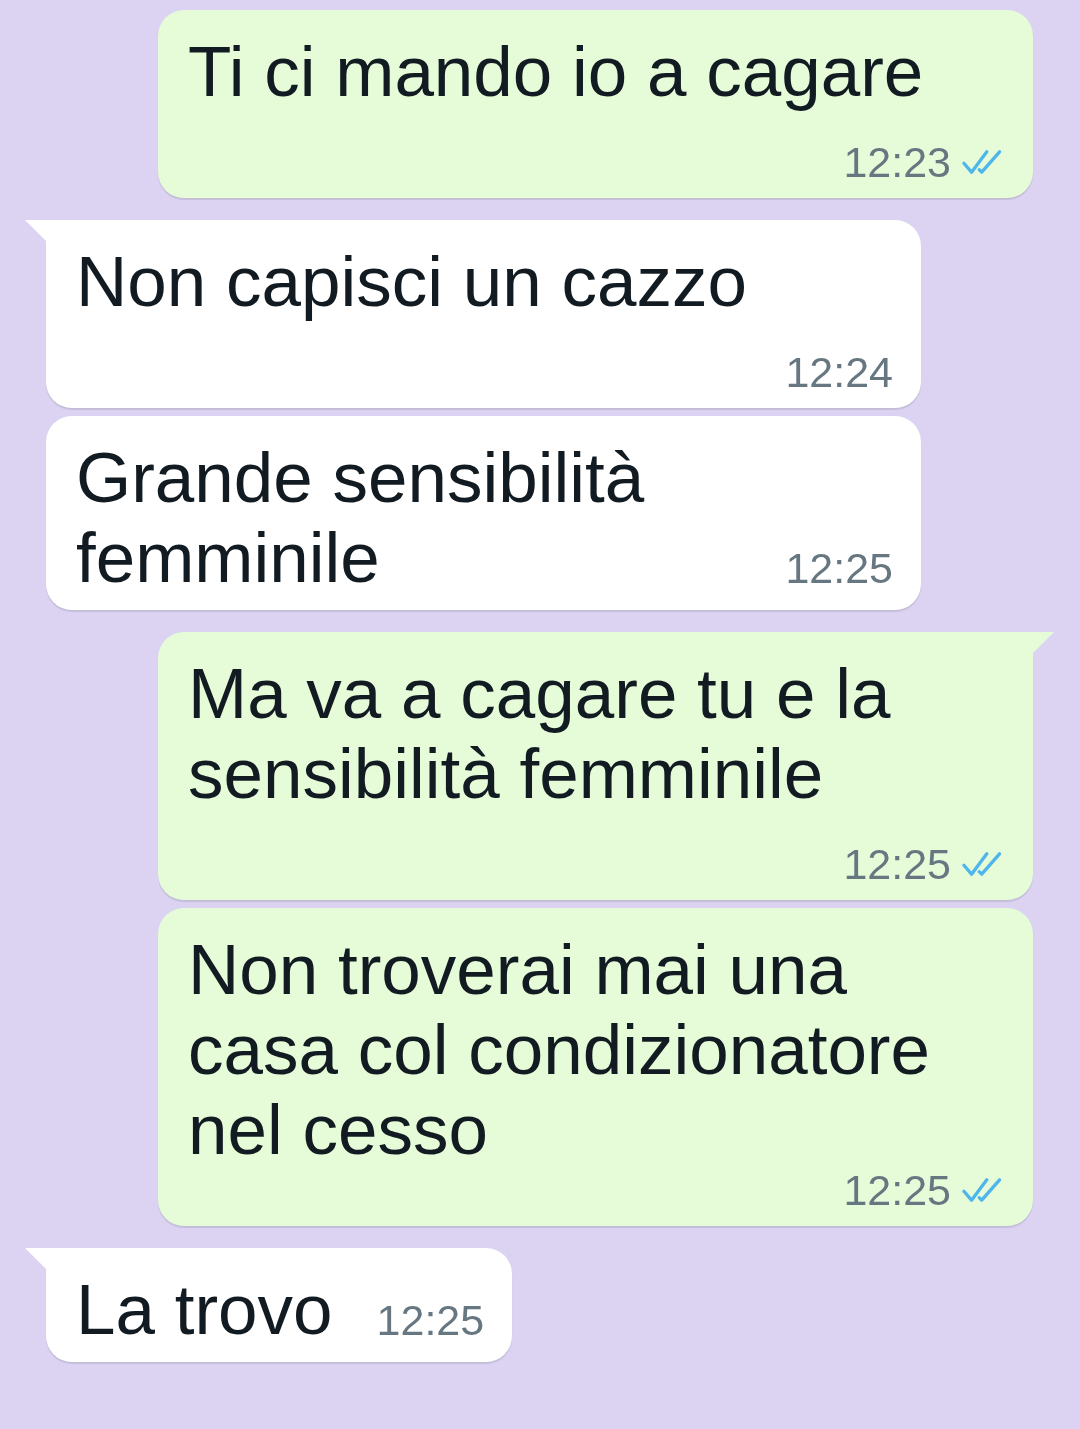 This screenshot has height=1429, width=1080. I want to click on message-time: 12:24, so click(839, 372).